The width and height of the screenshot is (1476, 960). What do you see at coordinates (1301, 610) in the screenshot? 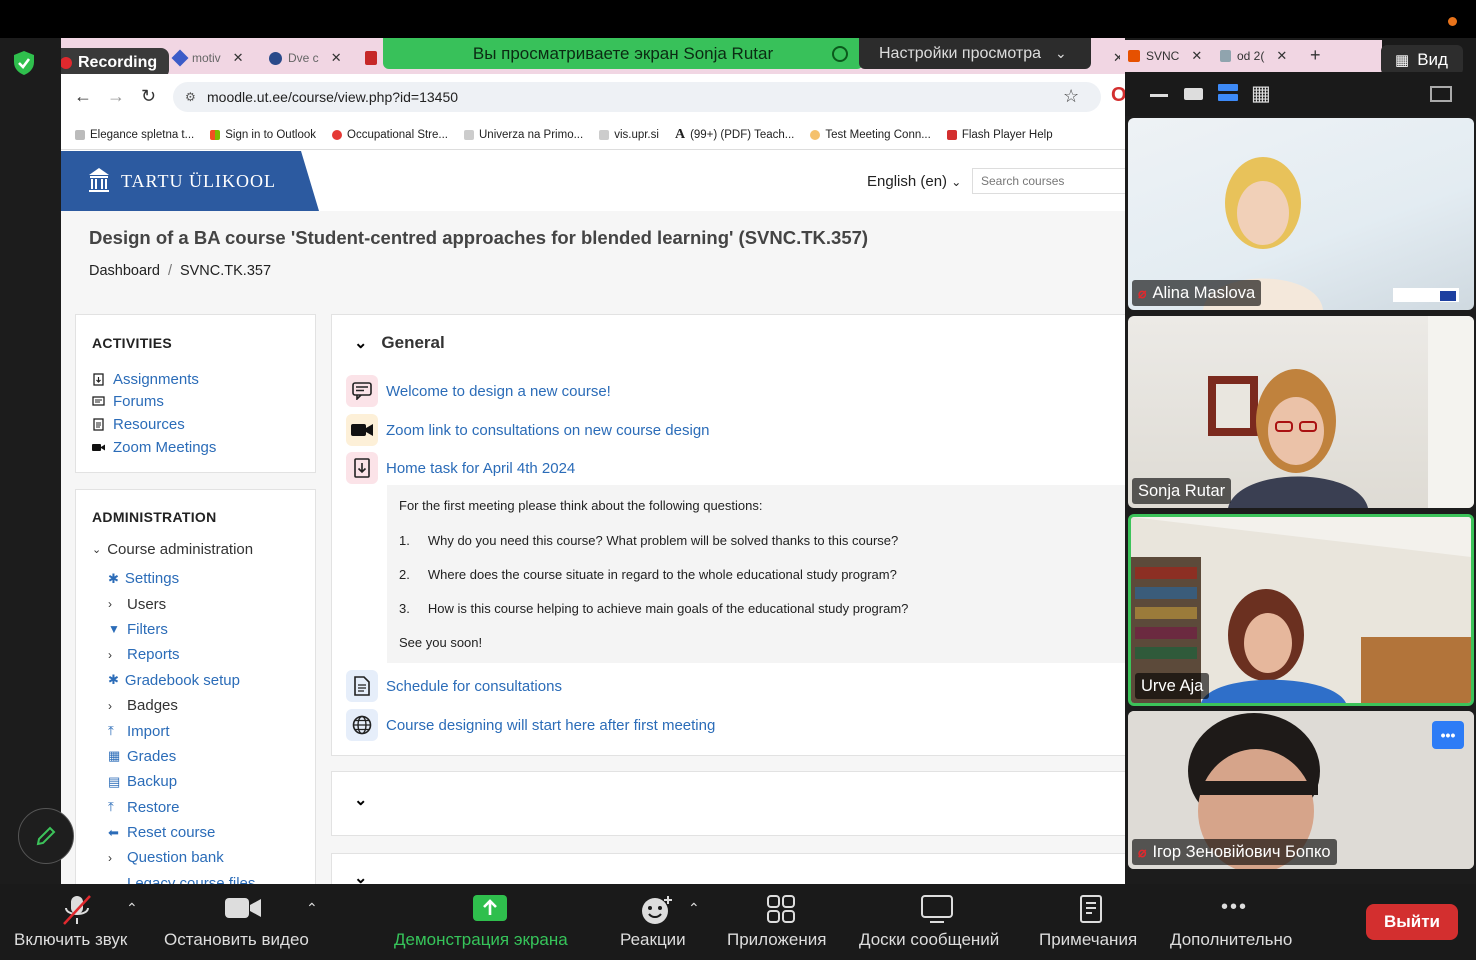
I see `participant-tile-active: Urve Aja` at bounding box center [1301, 610].